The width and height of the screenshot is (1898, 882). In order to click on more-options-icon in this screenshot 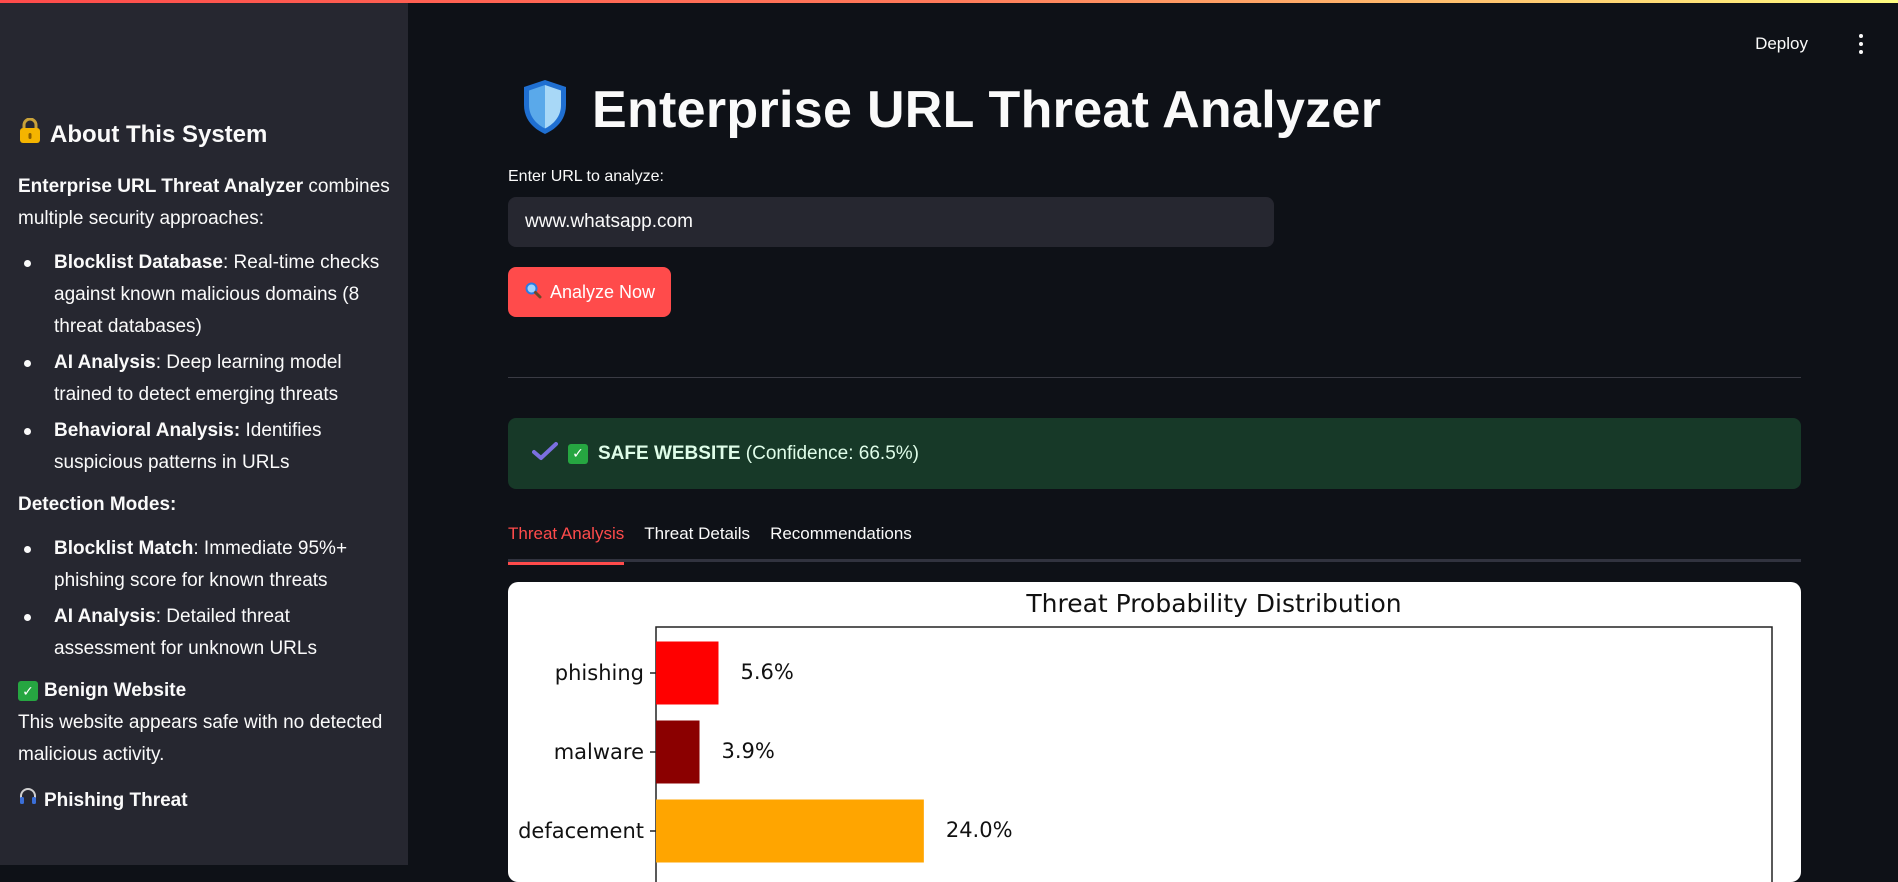, I will do `click(1861, 44)`.